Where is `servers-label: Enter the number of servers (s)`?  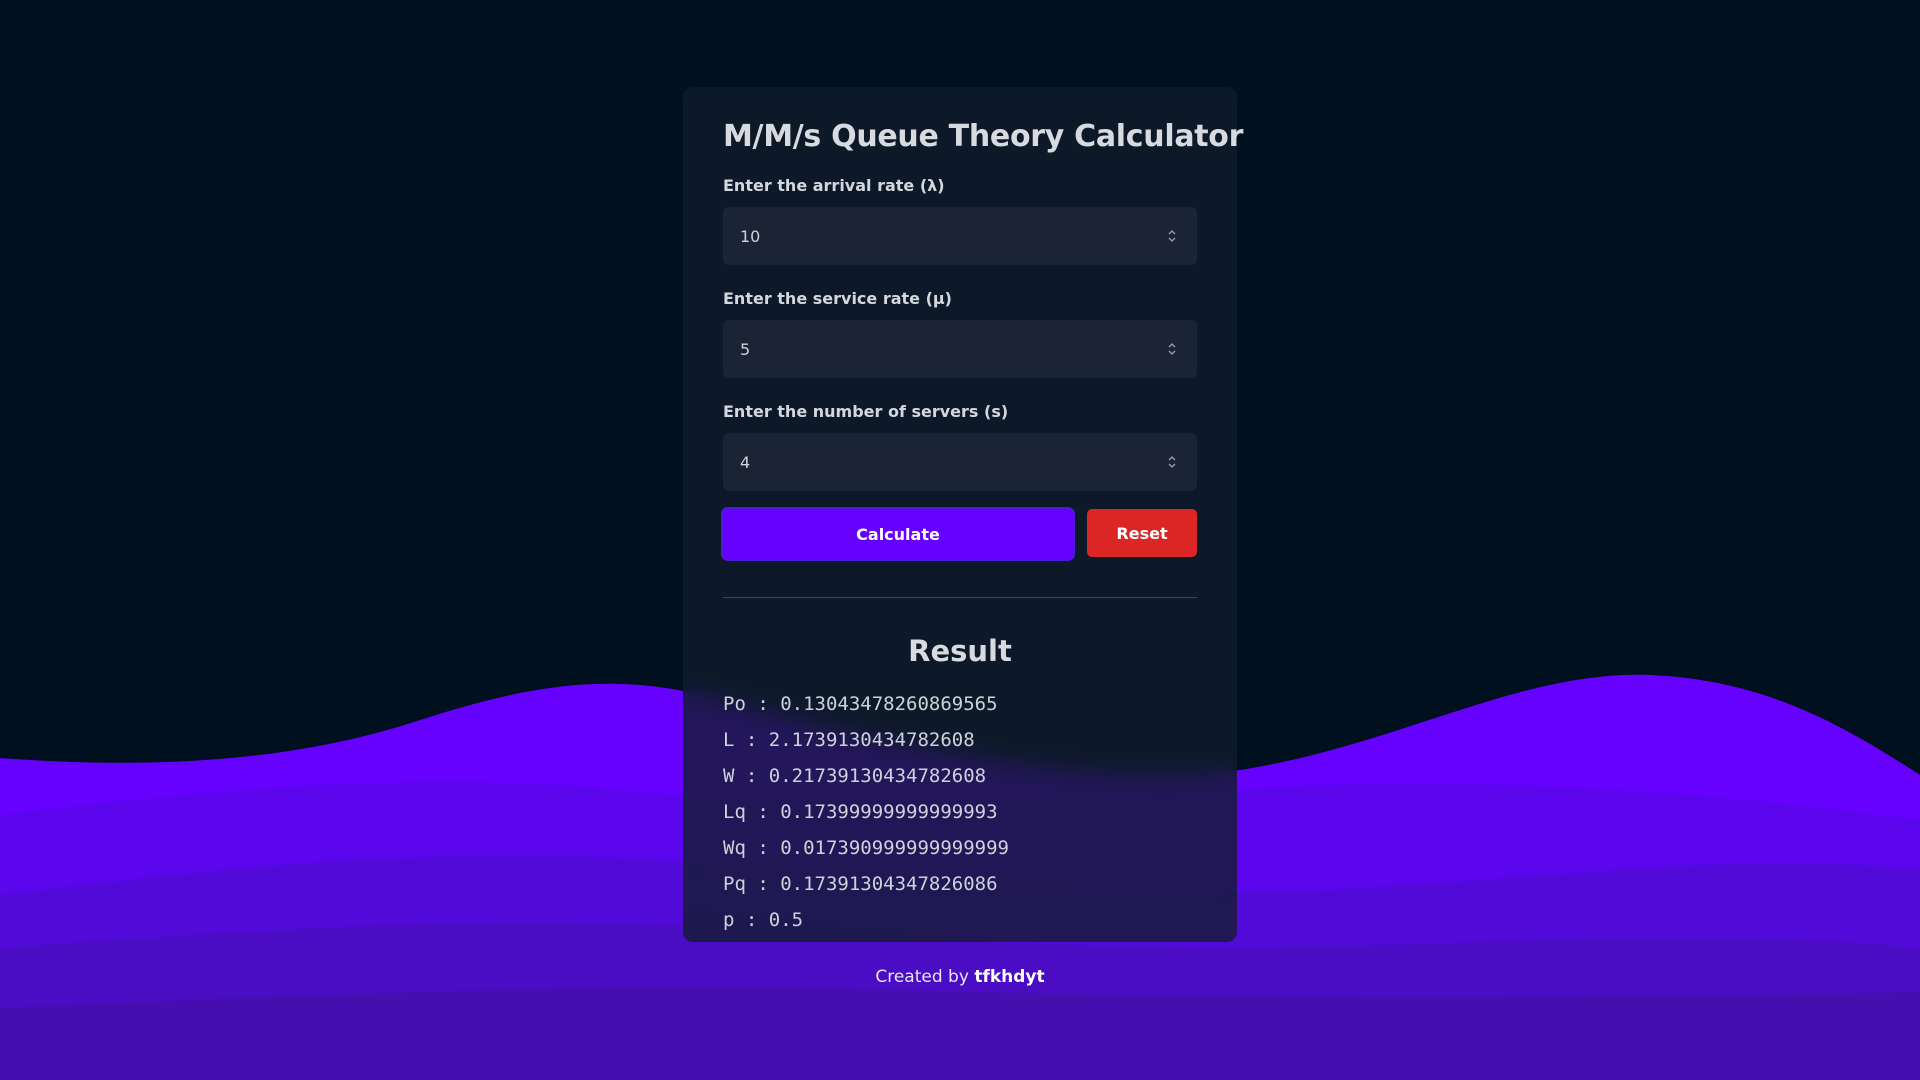
servers-label: Enter the number of servers (s) is located at coordinates (866, 411).